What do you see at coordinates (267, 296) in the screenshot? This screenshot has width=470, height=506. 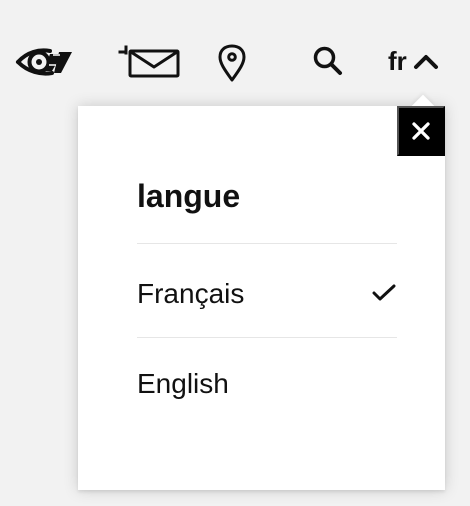 I see `language-option-french: Français` at bounding box center [267, 296].